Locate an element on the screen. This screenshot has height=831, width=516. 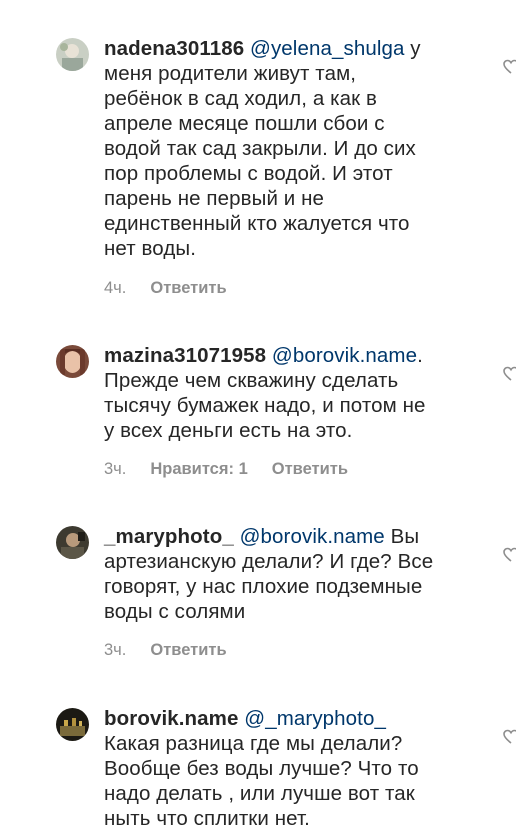
comment-mention: @yelena_shulga is located at coordinates (327, 48).